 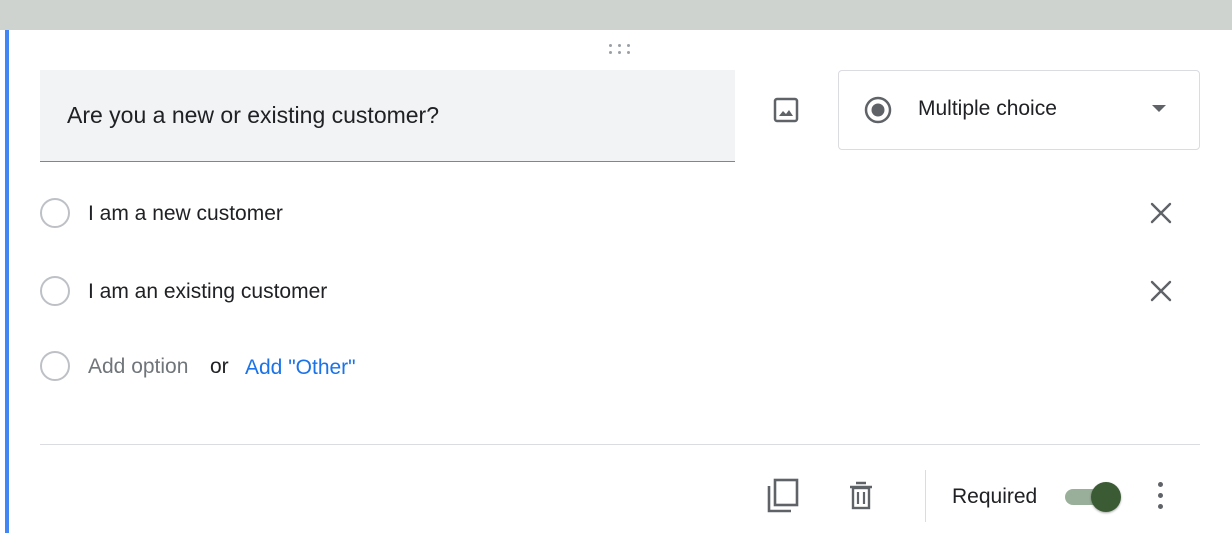 I want to click on option-row: I am a new customer, so click(x=625, y=216).